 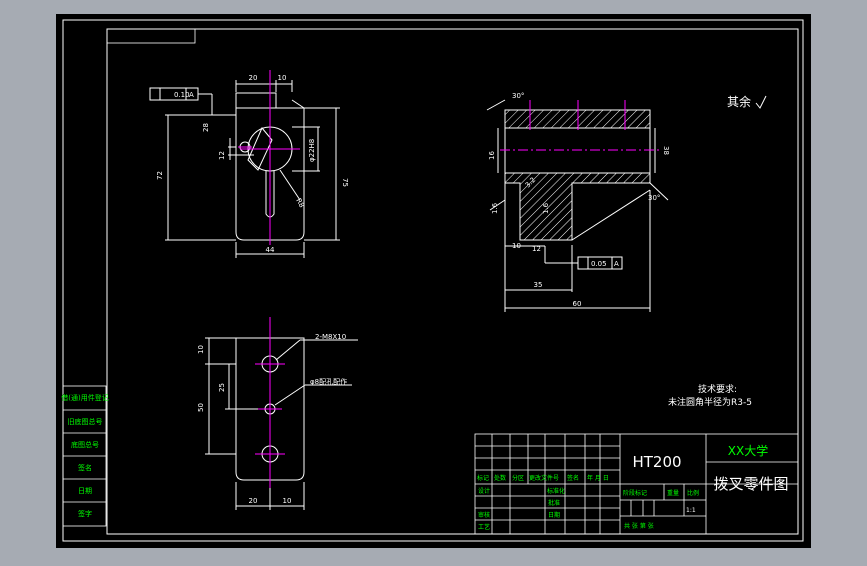 I want to click on callout-text: φ8配孔配作, so click(x=328, y=381).